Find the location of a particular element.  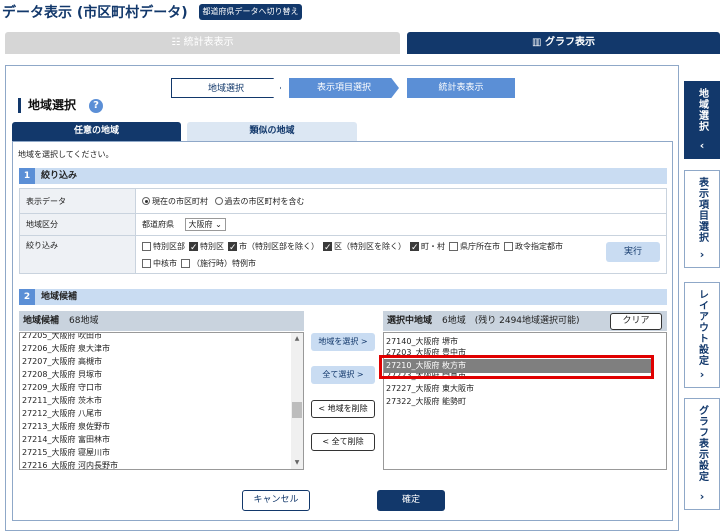

display-data-label: 表示データ is located at coordinates (77, 201).